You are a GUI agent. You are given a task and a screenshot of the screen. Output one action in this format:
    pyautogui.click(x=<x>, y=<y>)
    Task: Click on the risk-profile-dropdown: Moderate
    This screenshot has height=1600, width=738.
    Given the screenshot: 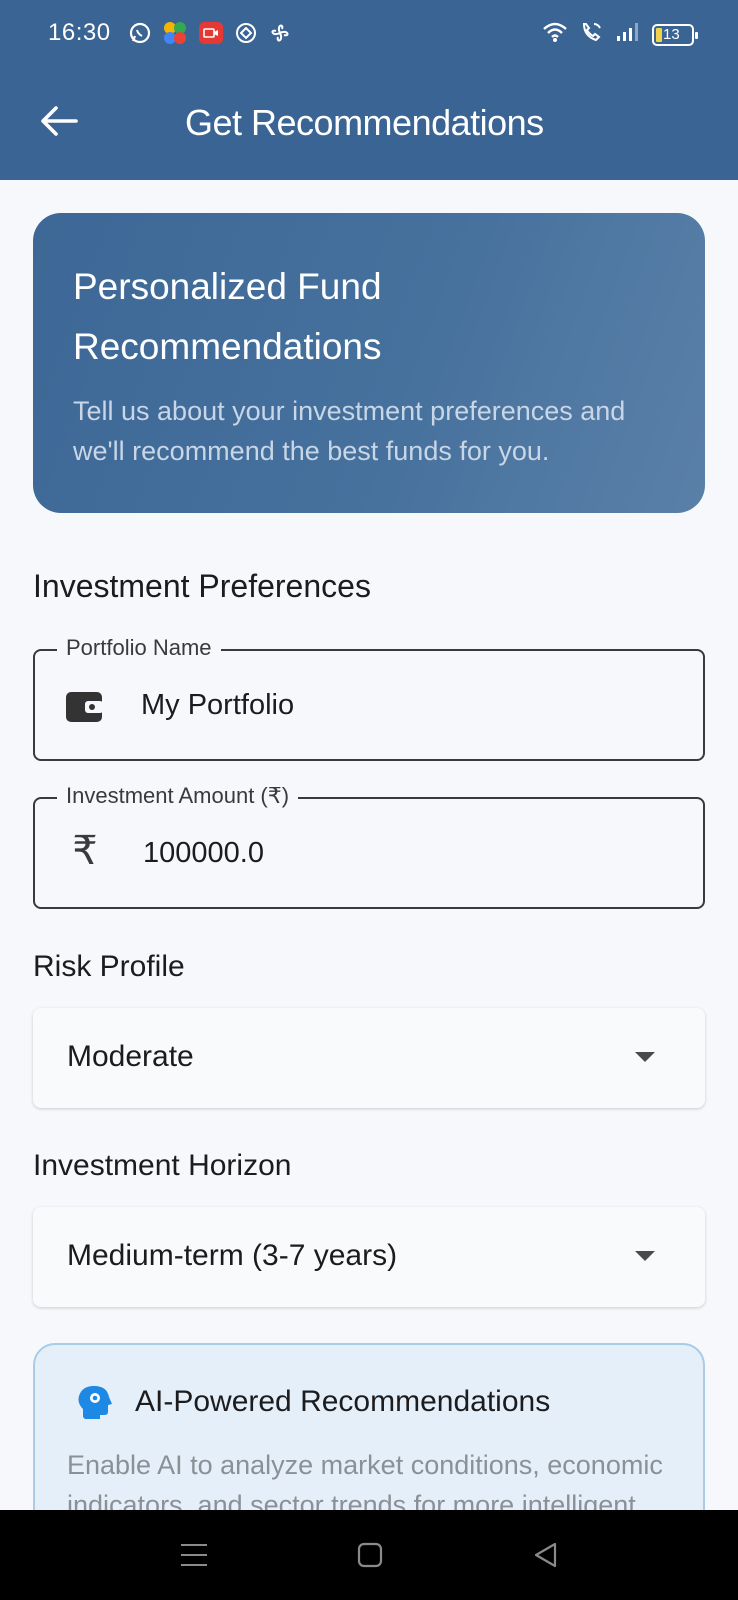 What is the action you would take?
    pyautogui.click(x=369, y=1058)
    